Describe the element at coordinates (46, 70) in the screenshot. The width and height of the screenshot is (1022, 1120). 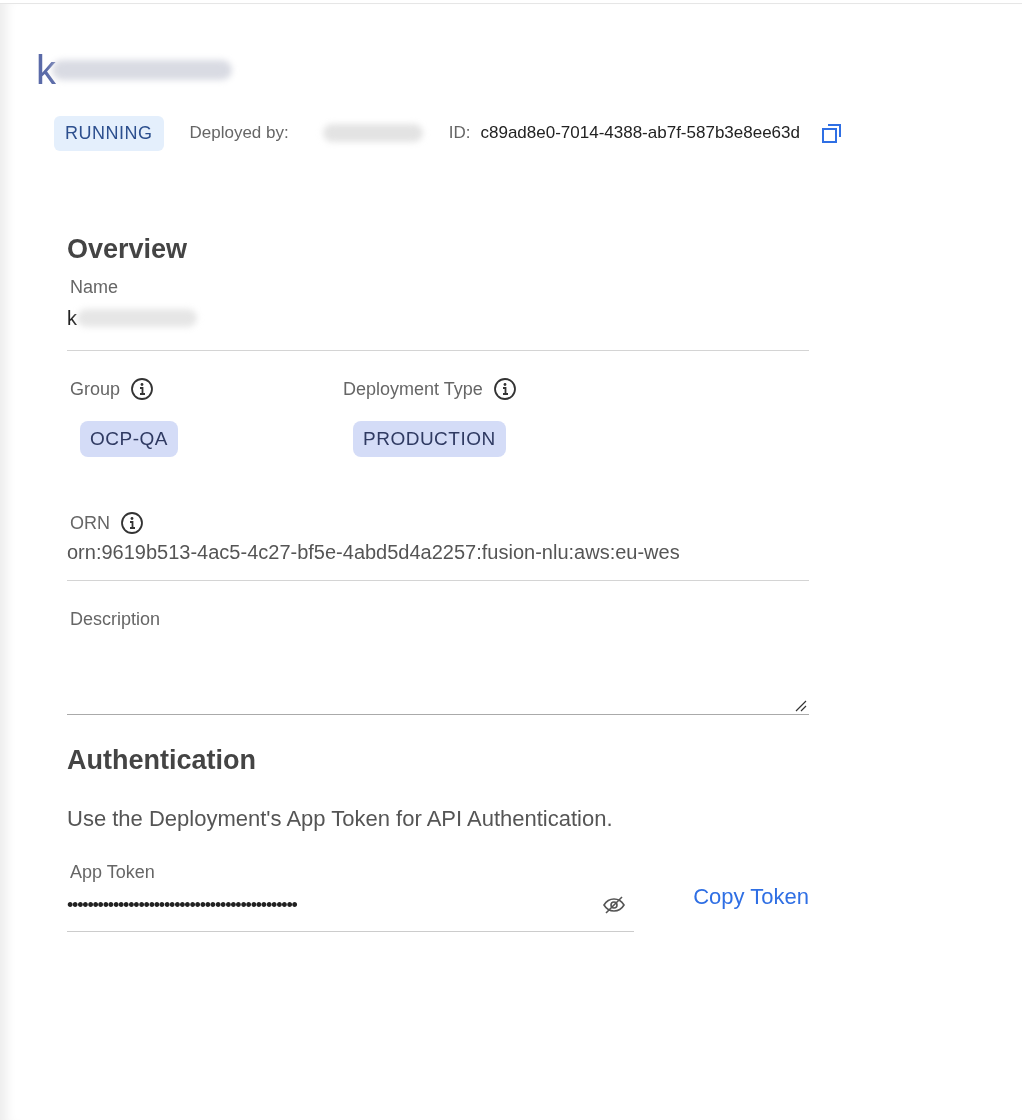
I see `deployment-title: k` at that location.